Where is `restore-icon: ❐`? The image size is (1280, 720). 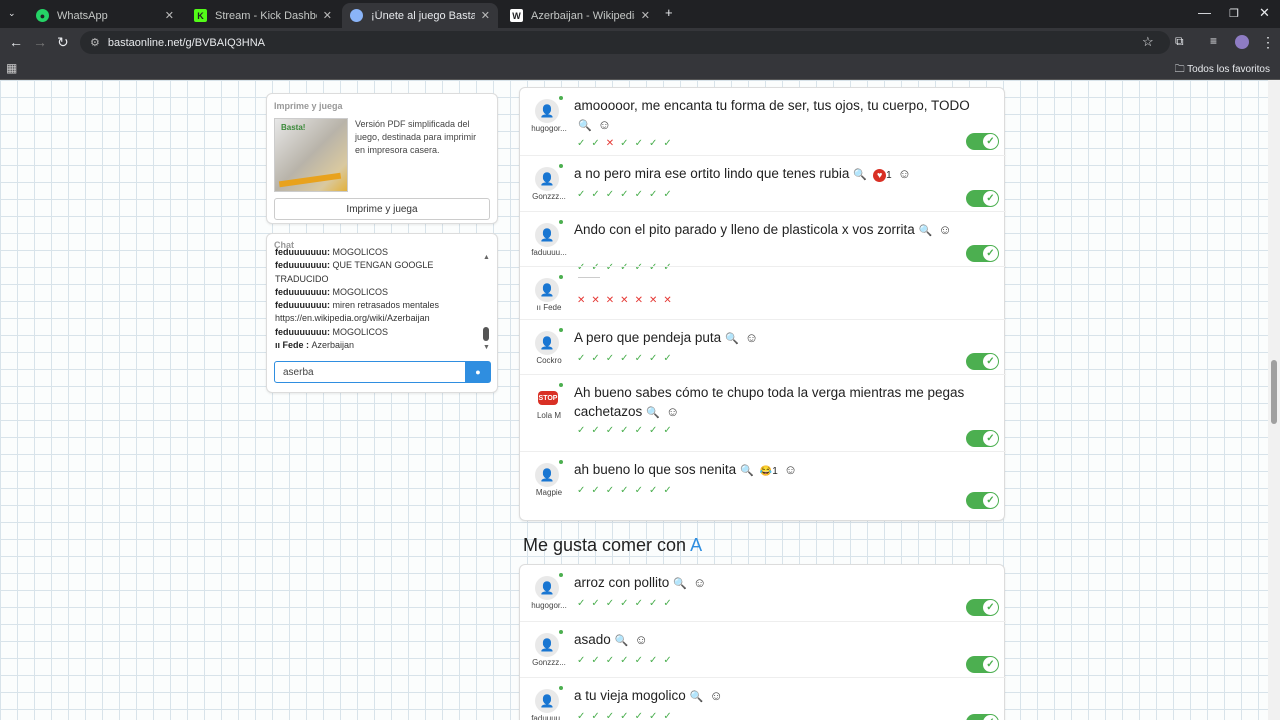
restore-icon: ❐ is located at coordinates (1234, 13).